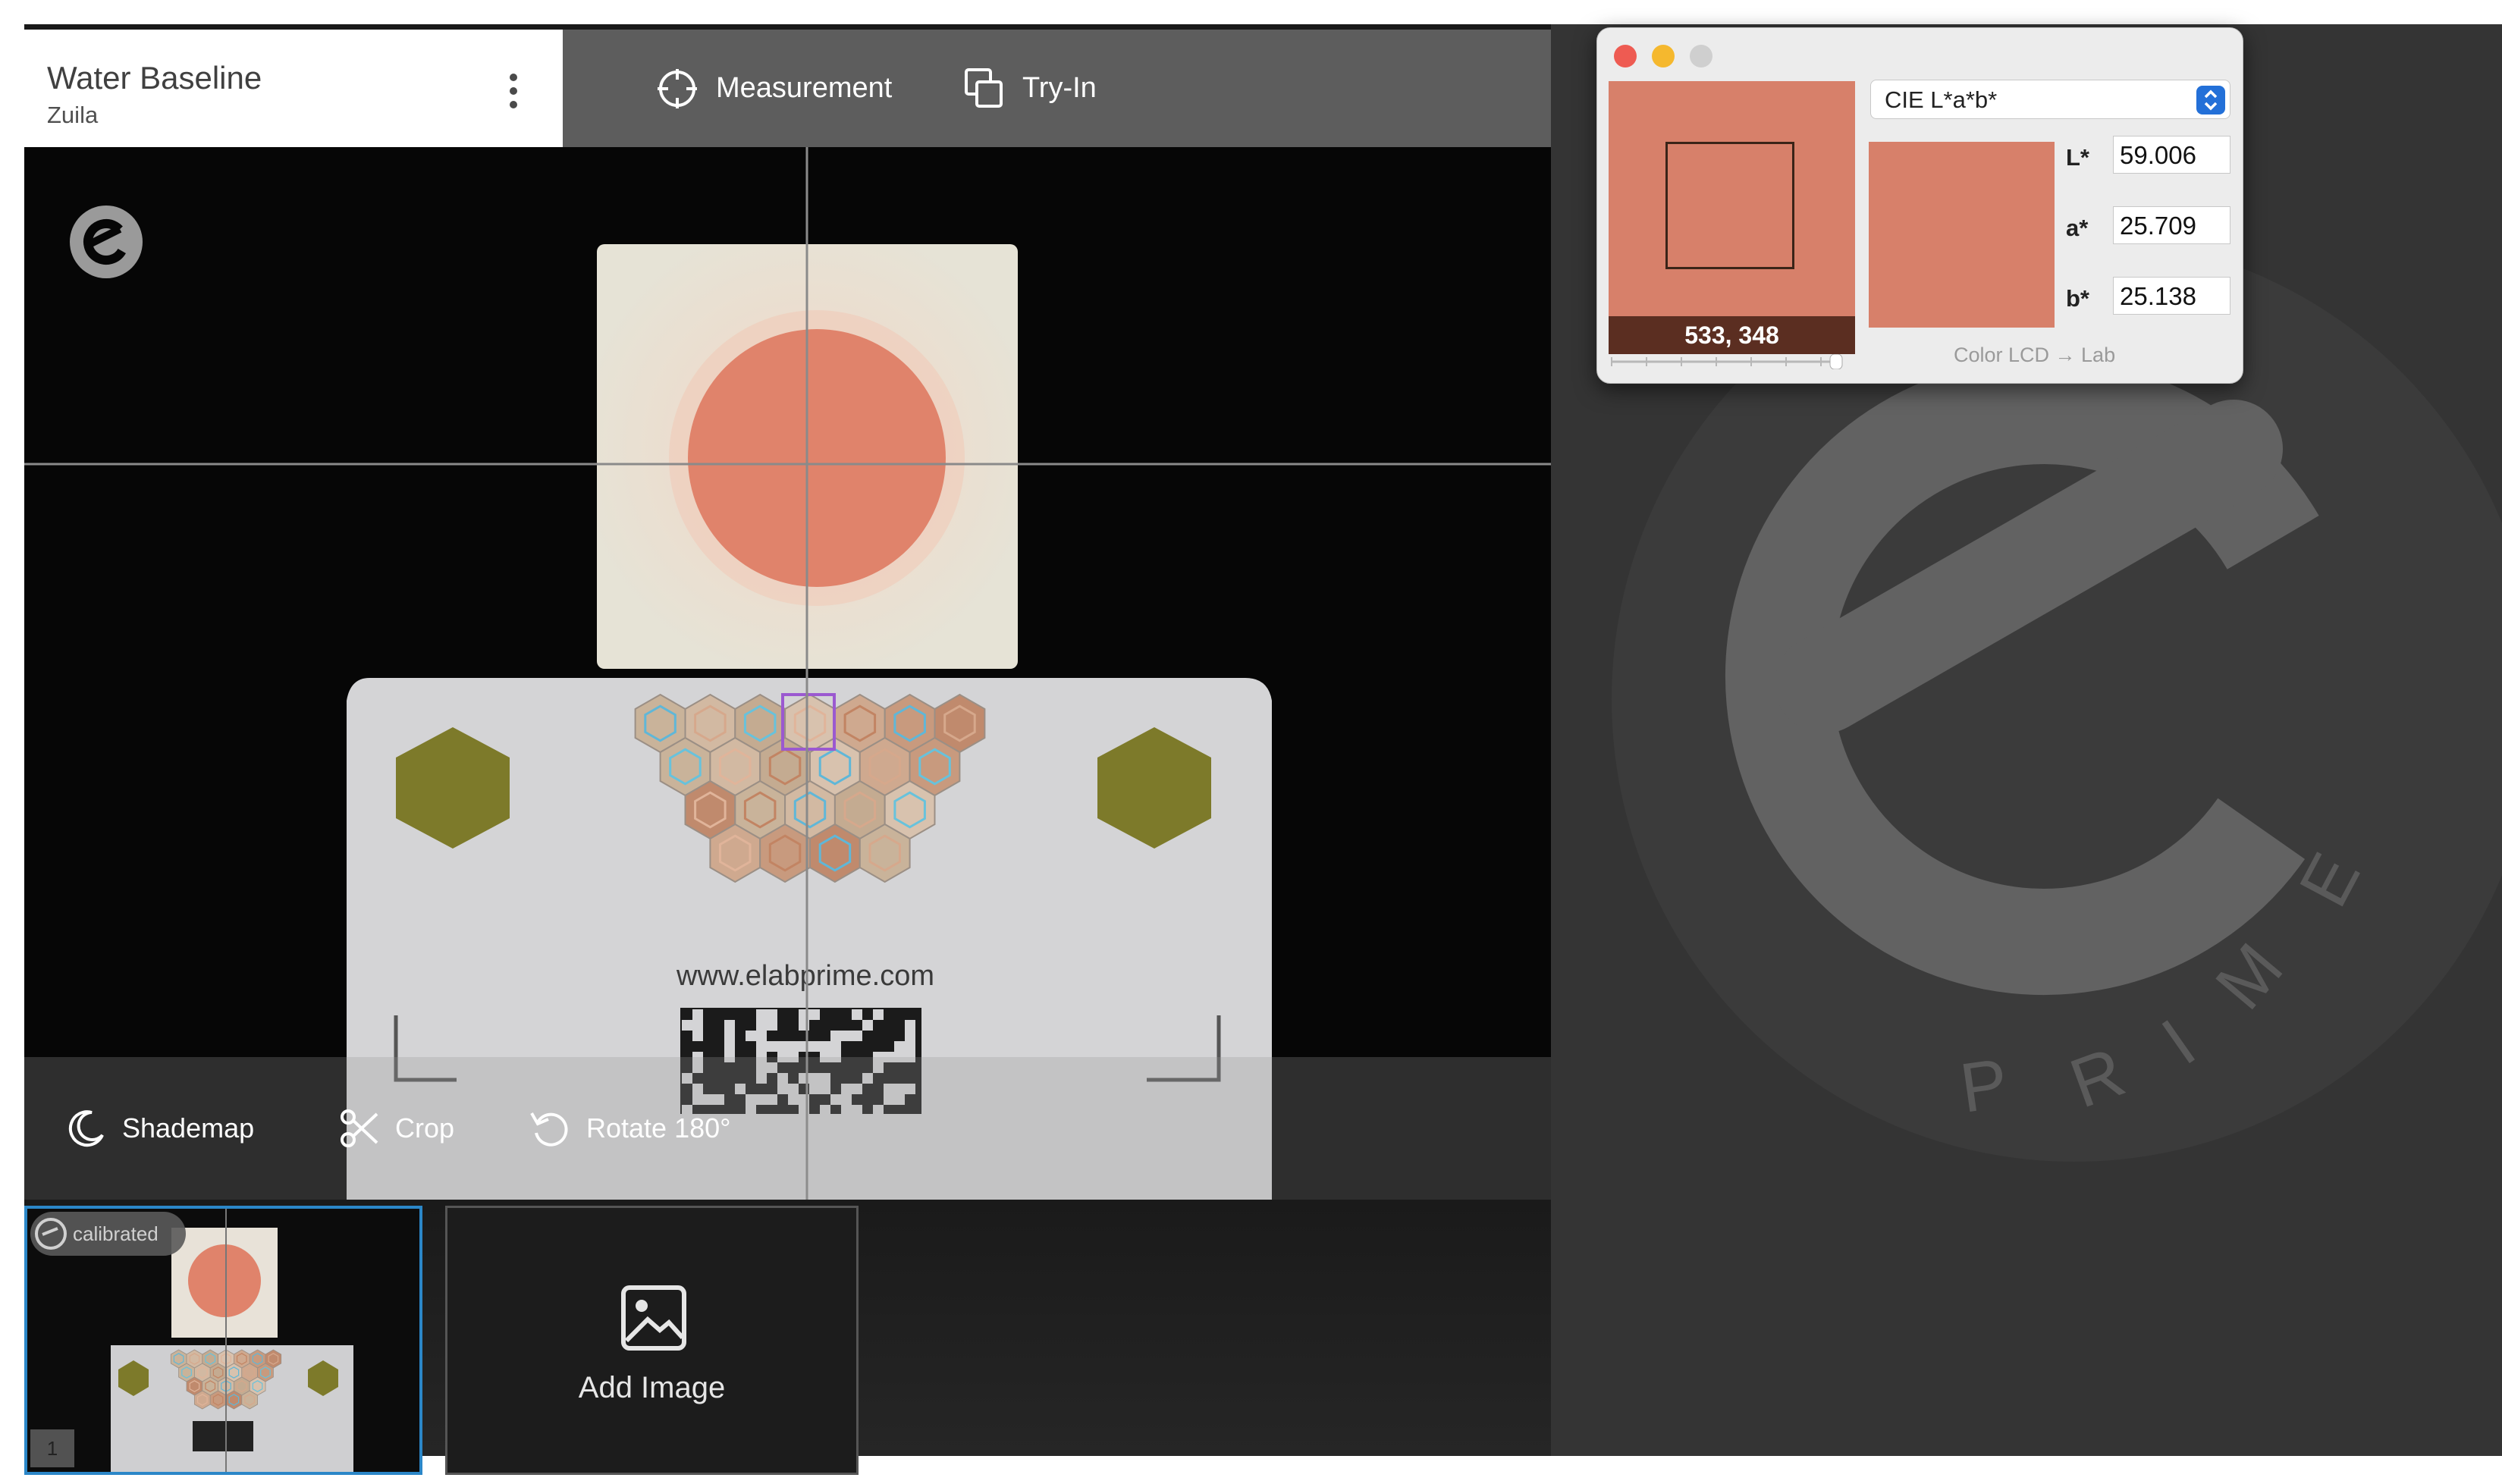  Describe the element at coordinates (2171, 155) in the screenshot. I see `l-star-value: 59.006` at that location.